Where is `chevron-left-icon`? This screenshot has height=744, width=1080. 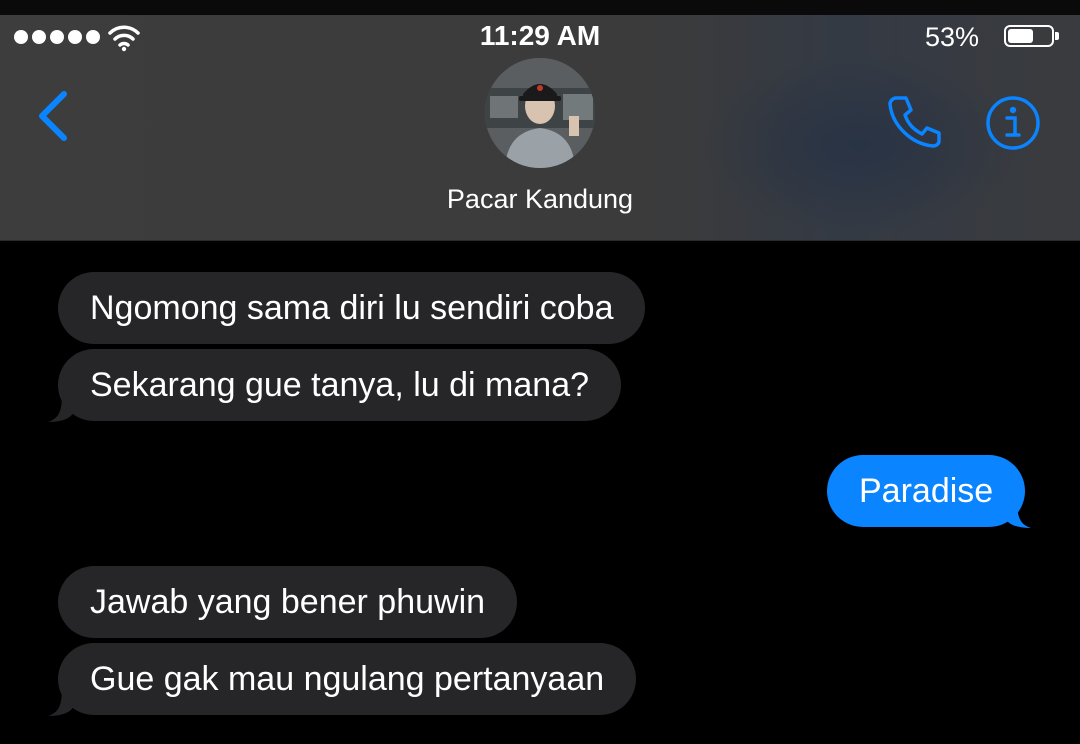
chevron-left-icon is located at coordinates (52, 116).